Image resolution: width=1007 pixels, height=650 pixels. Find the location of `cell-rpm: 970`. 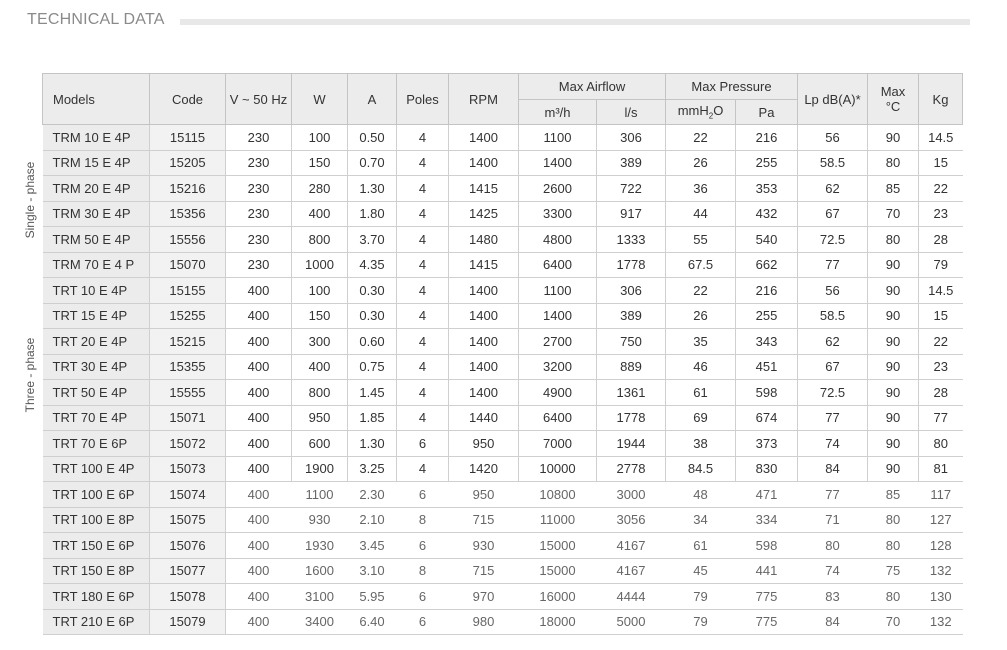

cell-rpm: 970 is located at coordinates (483, 596).